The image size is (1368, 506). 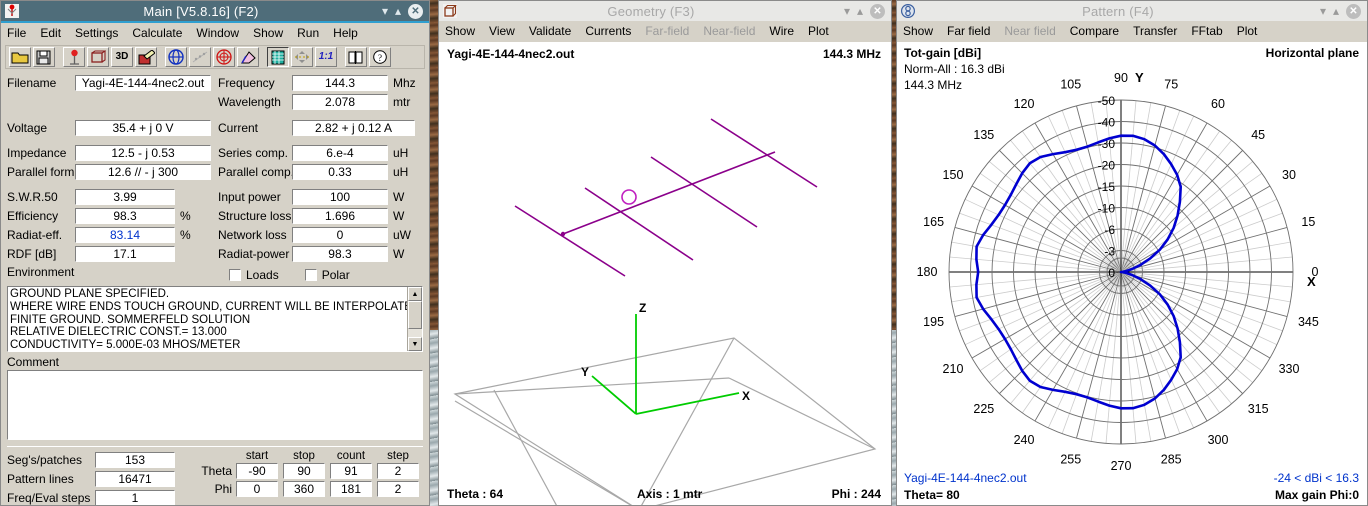 What do you see at coordinates (339, 215) in the screenshot?
I see `structure-loss-input: 1.696` at bounding box center [339, 215].